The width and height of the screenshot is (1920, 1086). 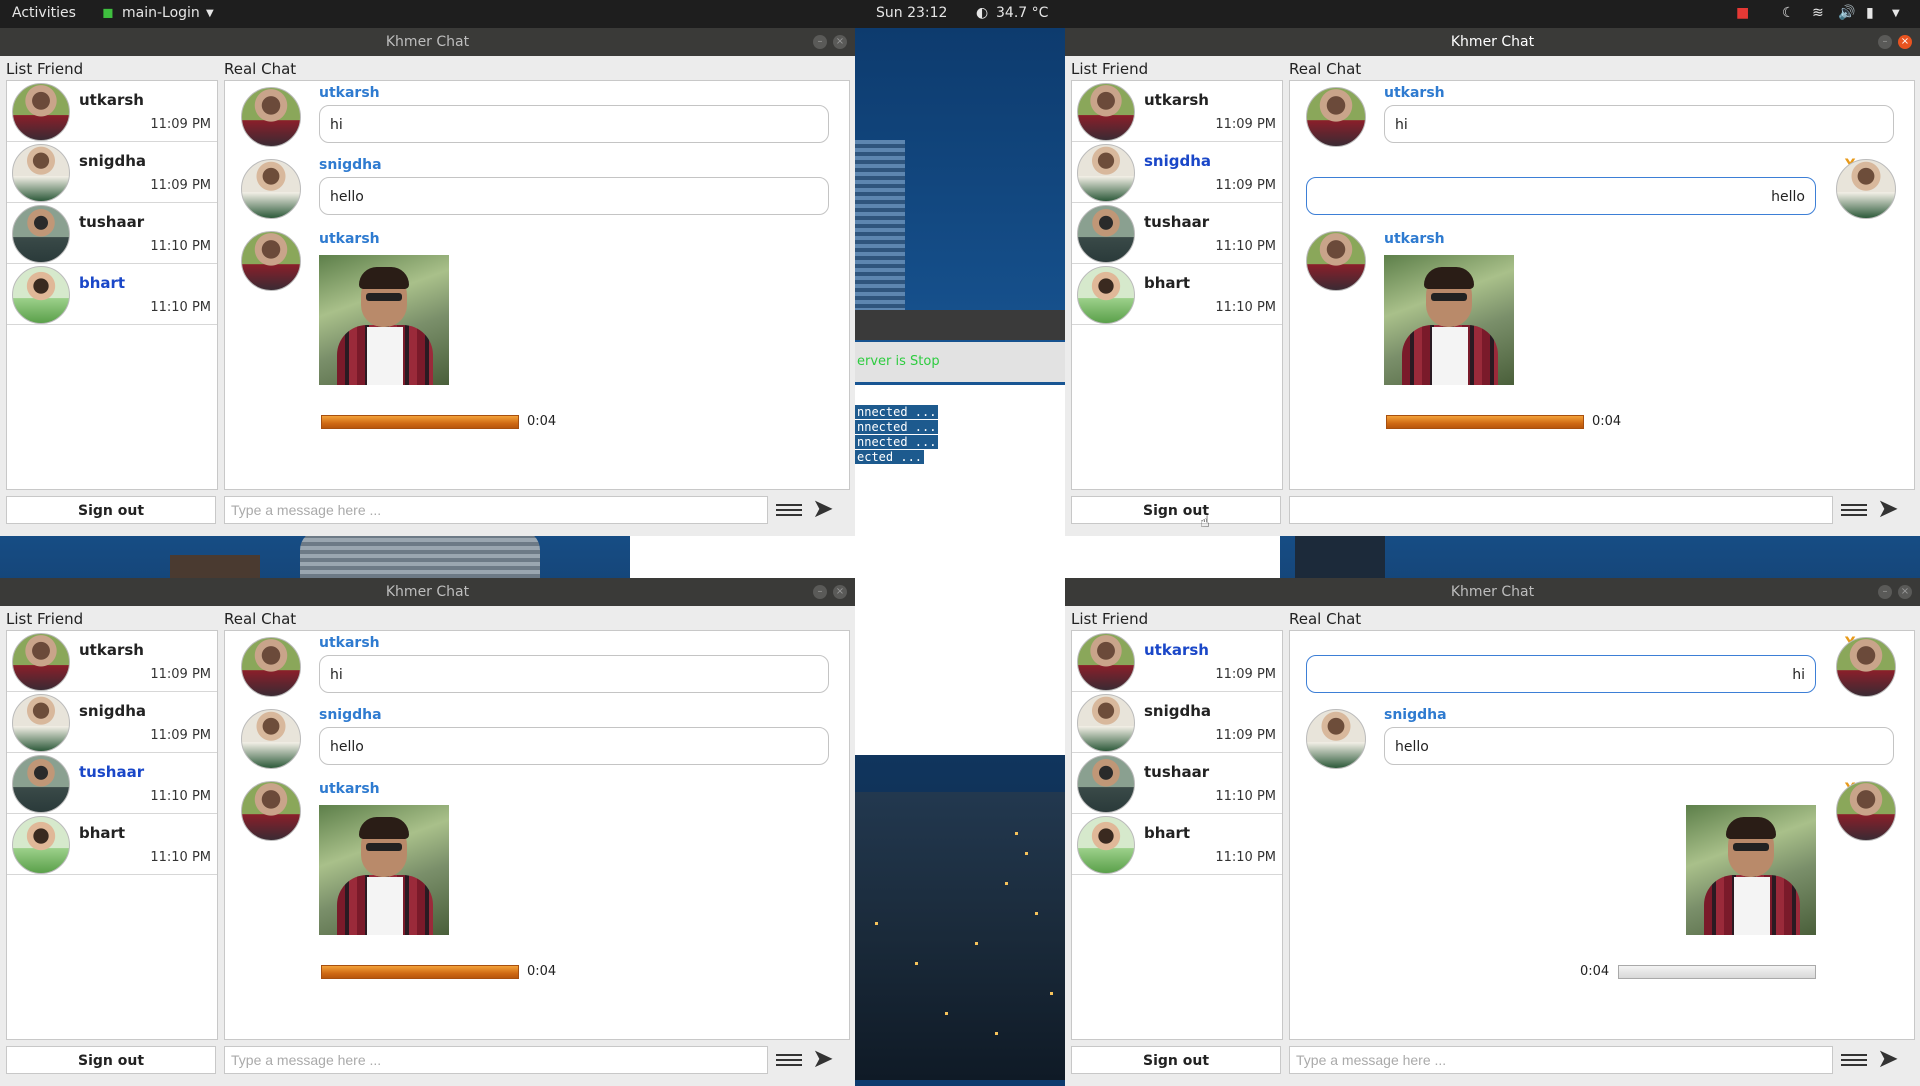 What do you see at coordinates (1178, 711) in the screenshot?
I see `friend-name: snigdha` at bounding box center [1178, 711].